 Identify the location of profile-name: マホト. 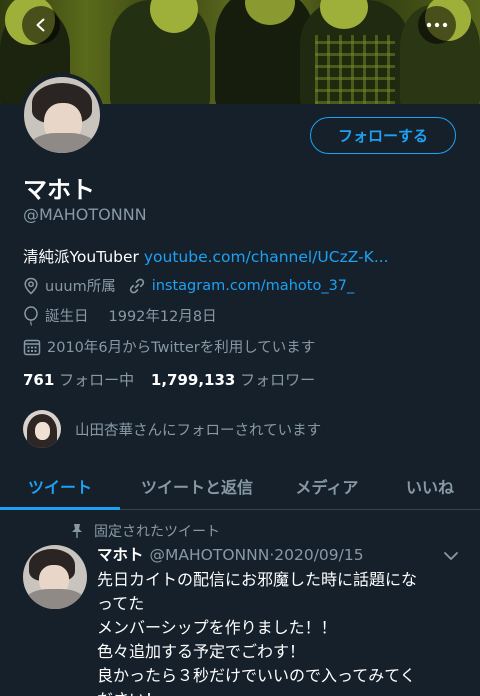
(59, 190).